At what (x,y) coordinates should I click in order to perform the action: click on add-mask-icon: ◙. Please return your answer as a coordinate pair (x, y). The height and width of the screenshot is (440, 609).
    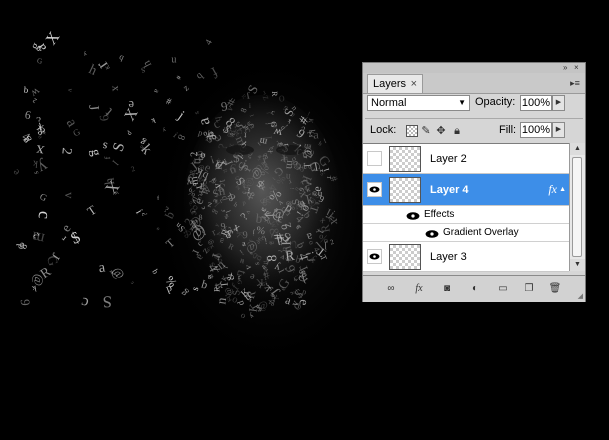
    Looking at the image, I should click on (447, 289).